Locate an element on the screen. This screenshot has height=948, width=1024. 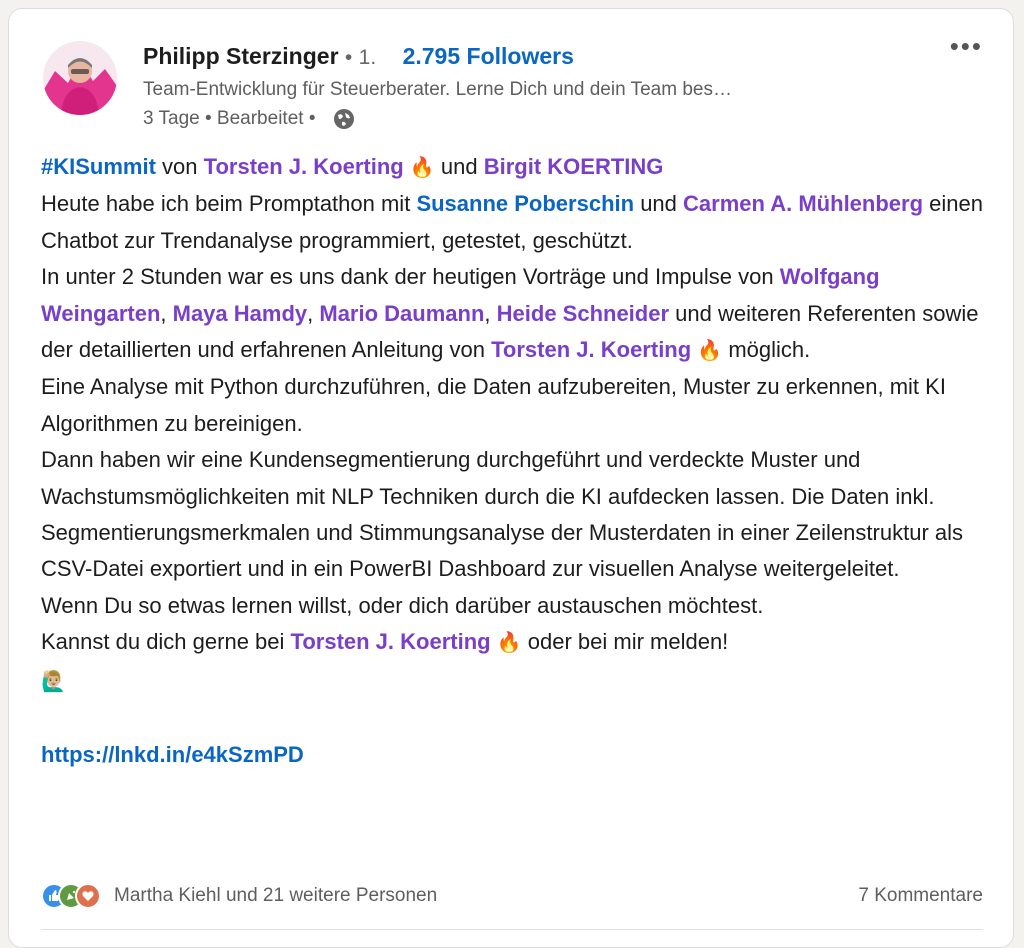
mention-susanne-poberschin: Susanne Poberschin is located at coordinates (525, 203).